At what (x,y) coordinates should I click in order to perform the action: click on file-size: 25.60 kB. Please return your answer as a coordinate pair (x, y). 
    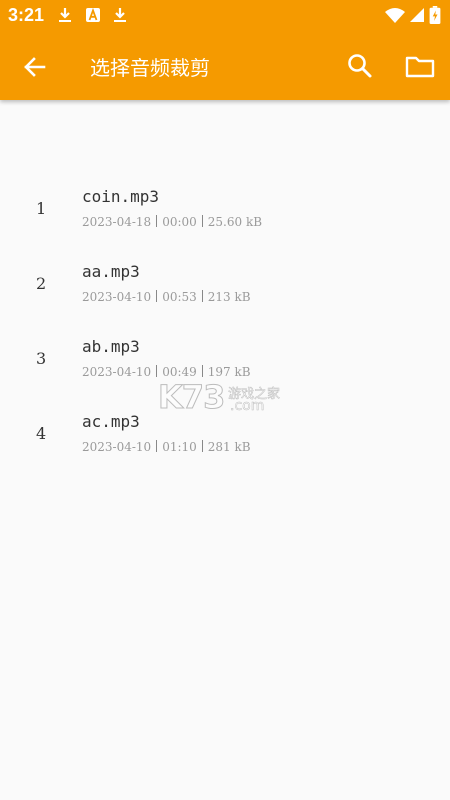
    Looking at the image, I should click on (235, 222).